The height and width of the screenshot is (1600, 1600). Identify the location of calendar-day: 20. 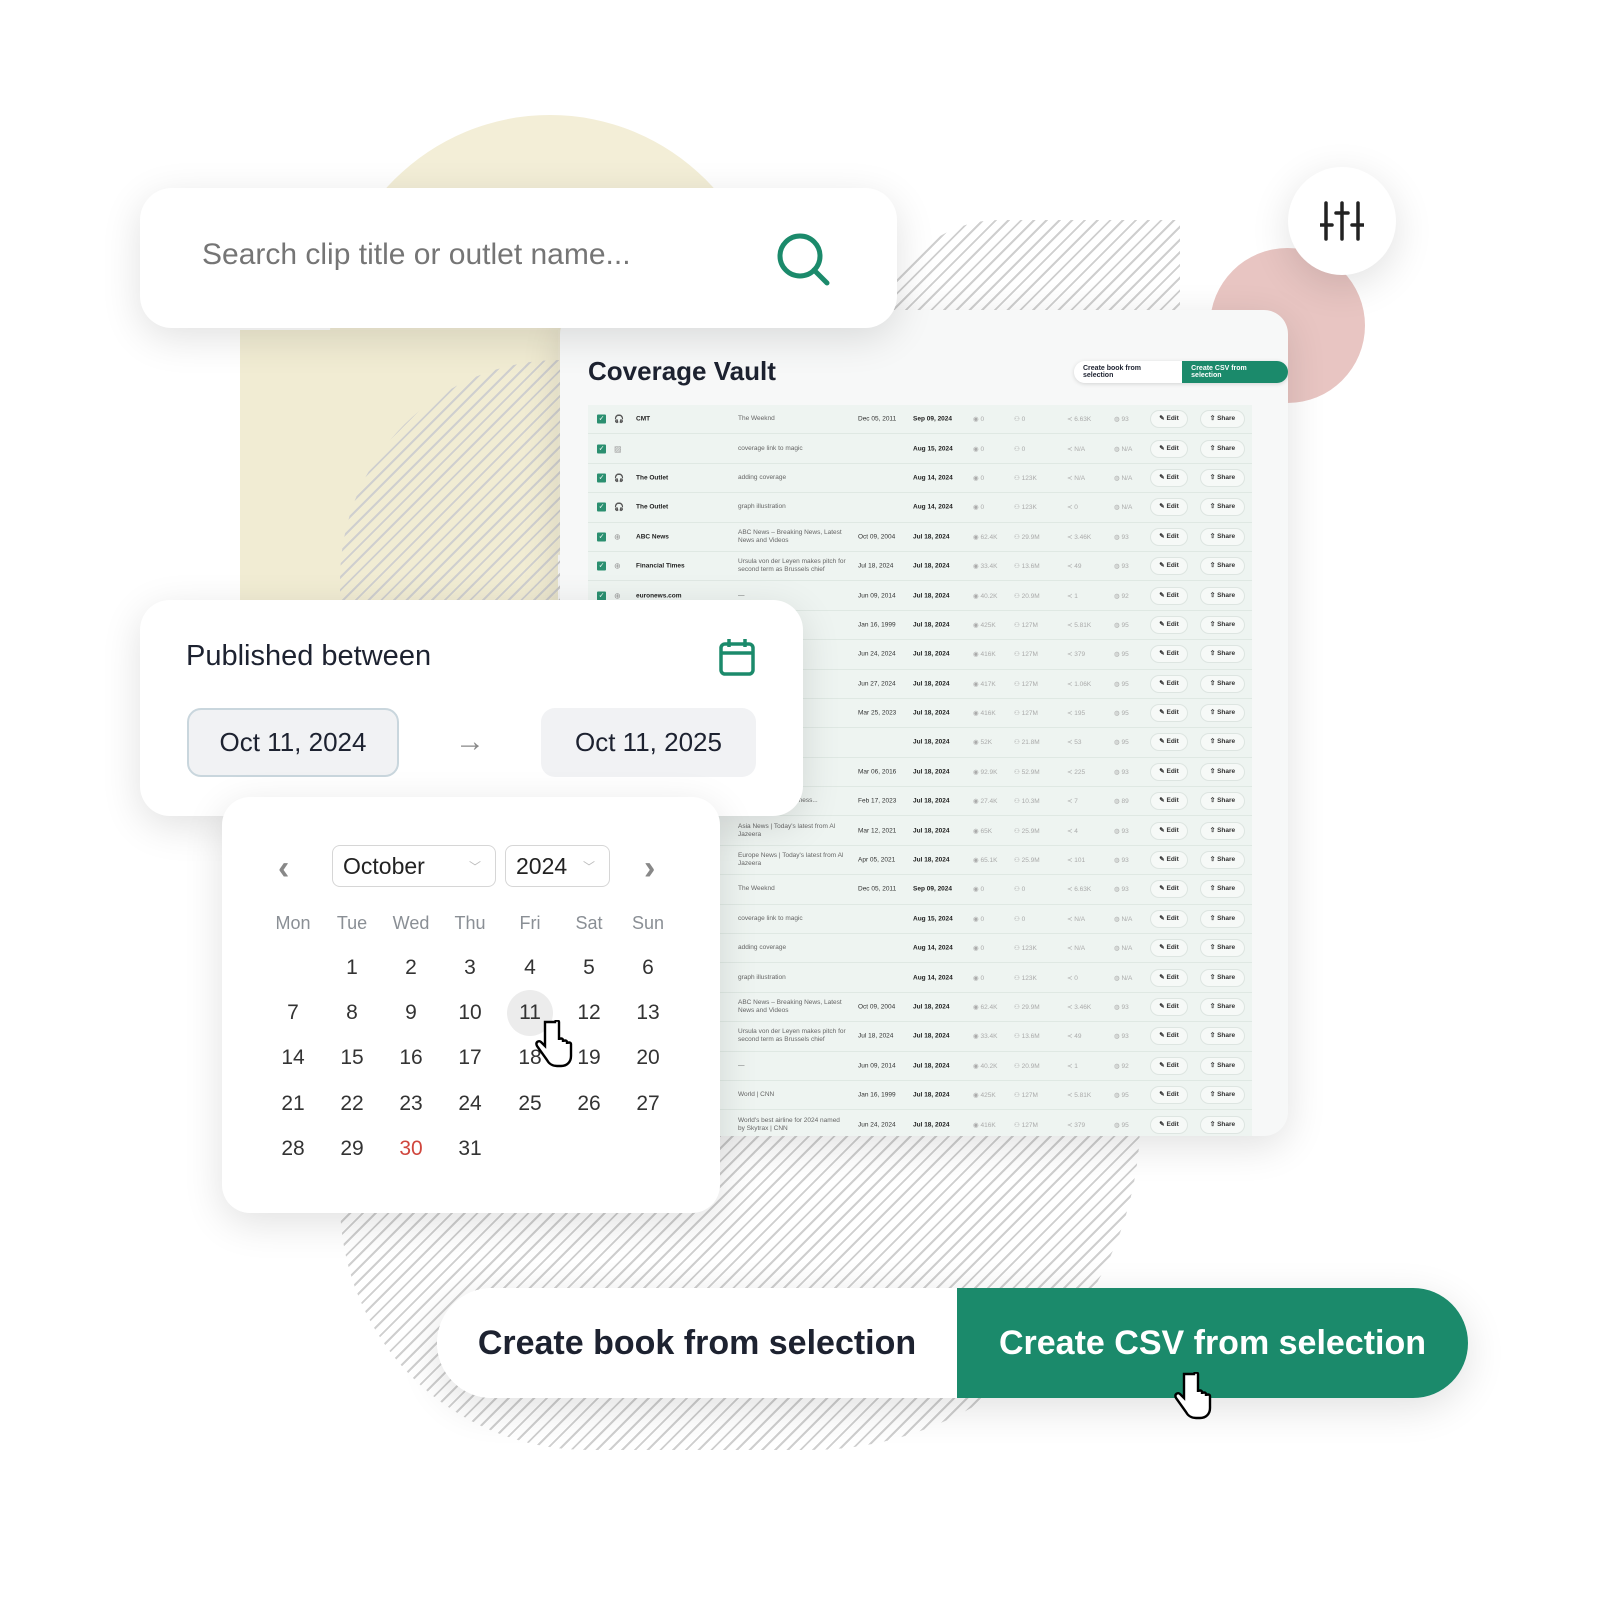
(648, 1058).